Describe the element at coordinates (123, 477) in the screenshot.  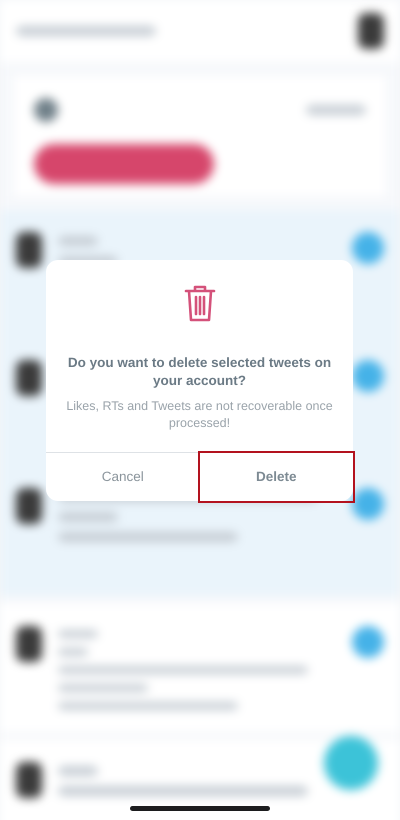
I see `cancel-button: Cancel` at that location.